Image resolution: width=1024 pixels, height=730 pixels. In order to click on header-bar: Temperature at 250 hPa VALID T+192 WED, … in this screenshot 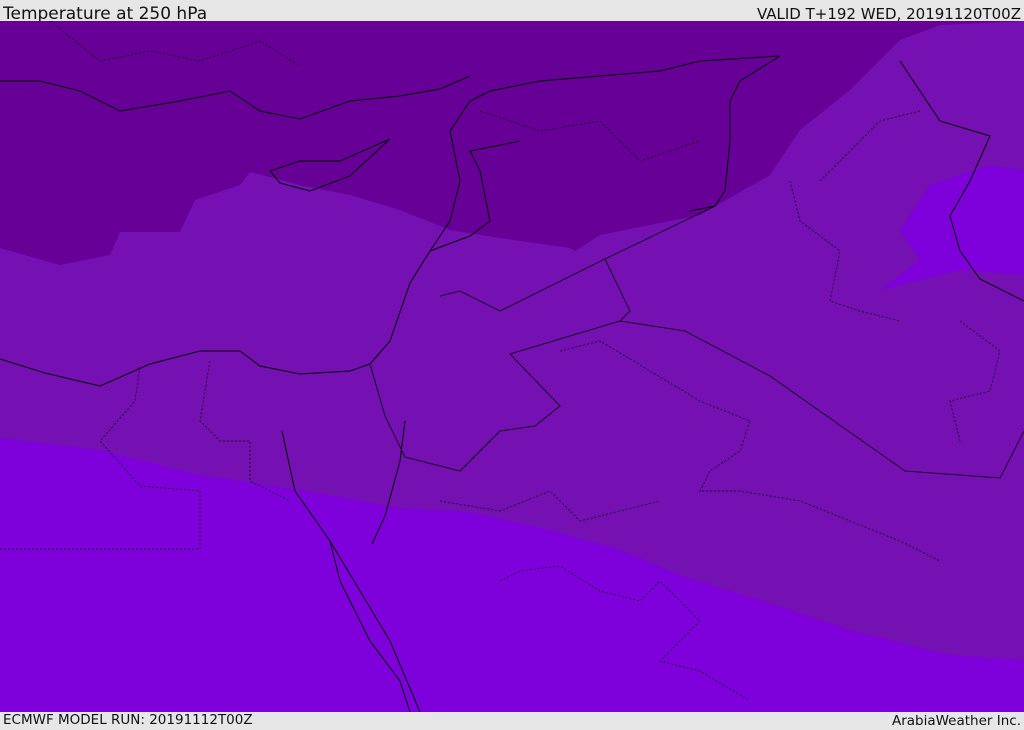, I will do `click(512, 12)`.